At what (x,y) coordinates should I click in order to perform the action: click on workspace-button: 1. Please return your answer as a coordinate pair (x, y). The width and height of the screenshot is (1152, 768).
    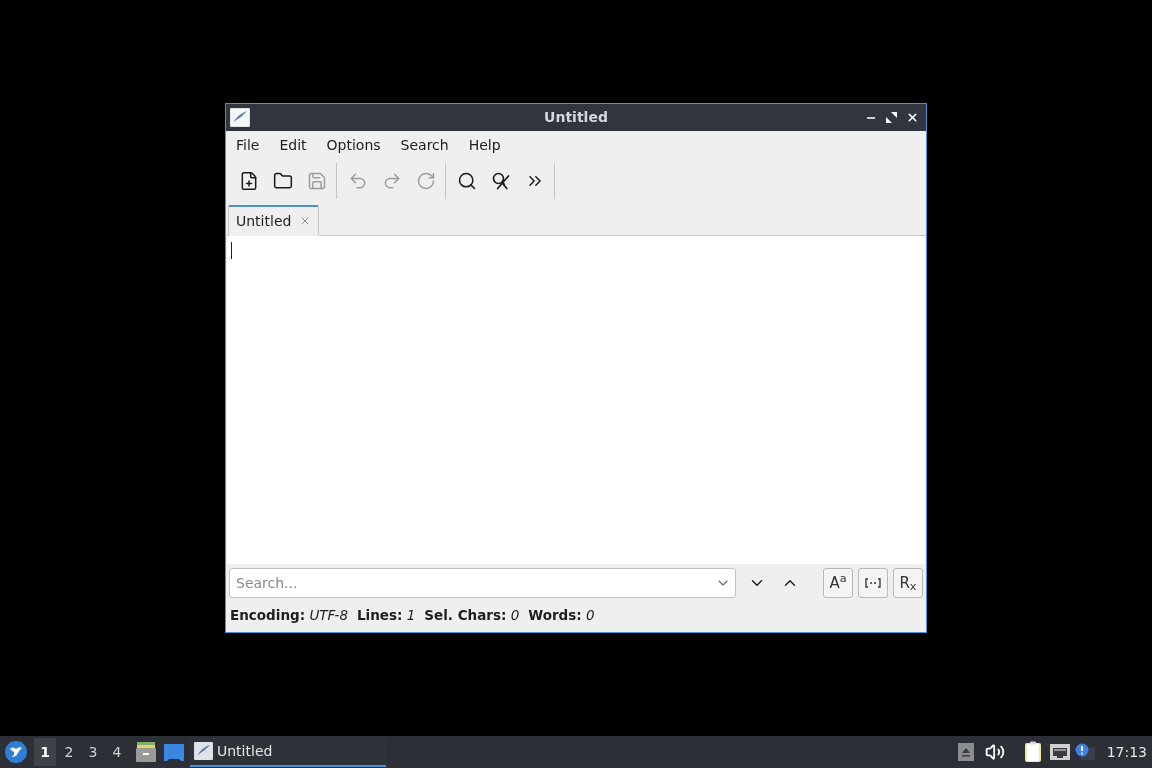
    Looking at the image, I should click on (45, 752).